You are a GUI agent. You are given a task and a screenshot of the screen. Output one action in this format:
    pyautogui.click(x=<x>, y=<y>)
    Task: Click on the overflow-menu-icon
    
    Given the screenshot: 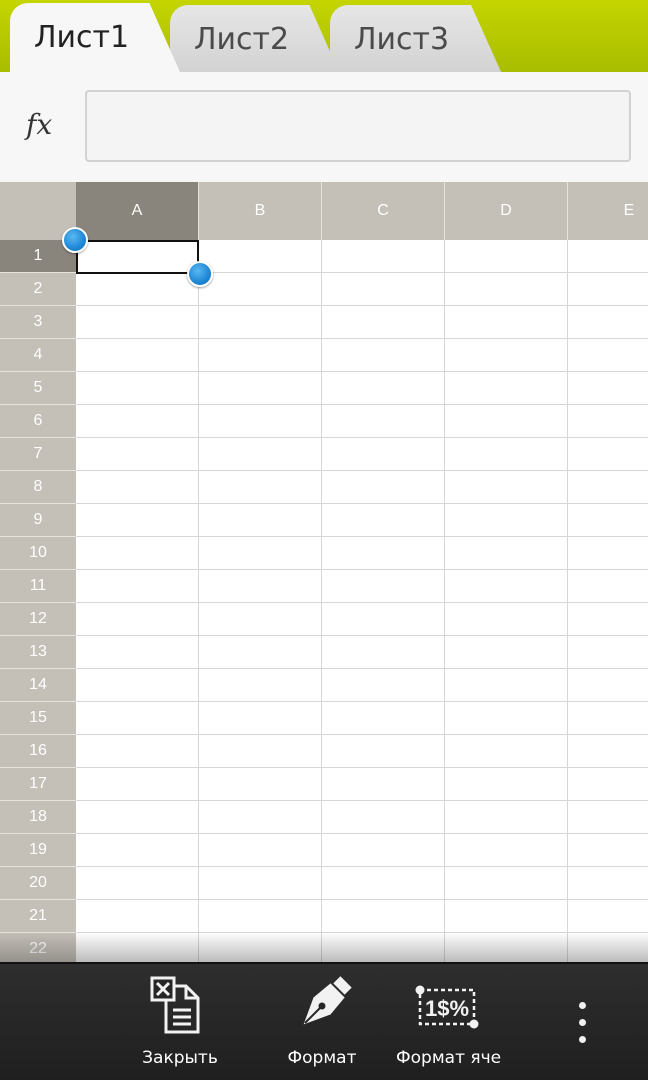 What is the action you would take?
    pyautogui.click(x=583, y=1023)
    